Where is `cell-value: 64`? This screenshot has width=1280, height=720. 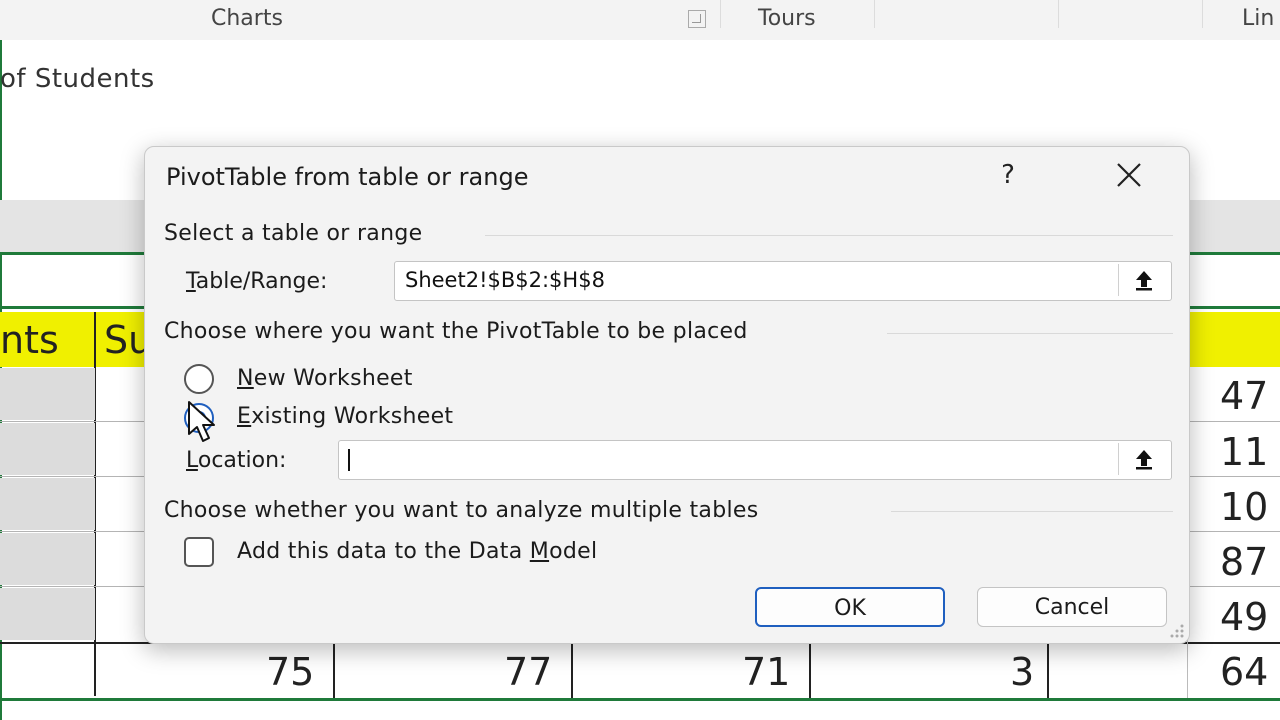 cell-value: 64 is located at coordinates (1244, 672).